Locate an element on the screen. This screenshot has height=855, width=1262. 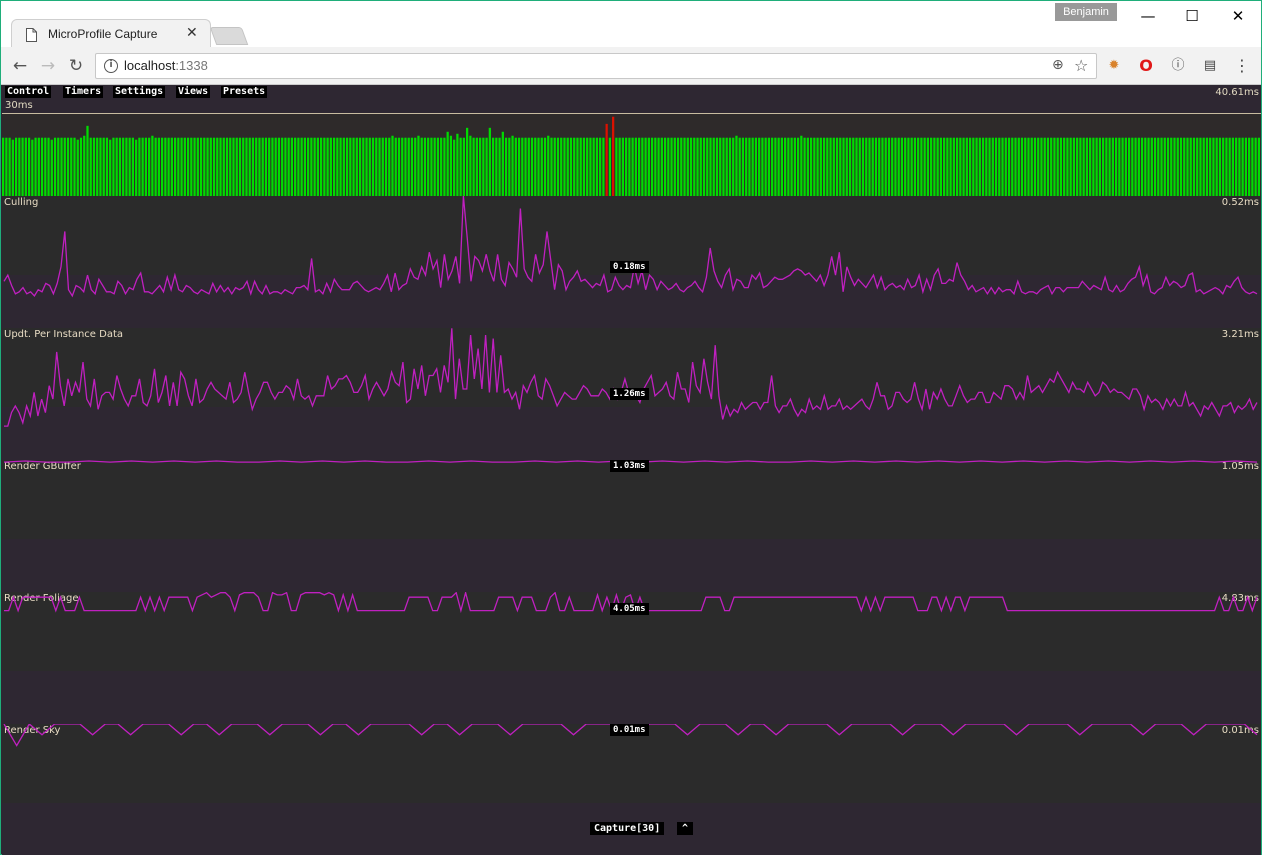
menu-settings: Settings is located at coordinates (139, 92).